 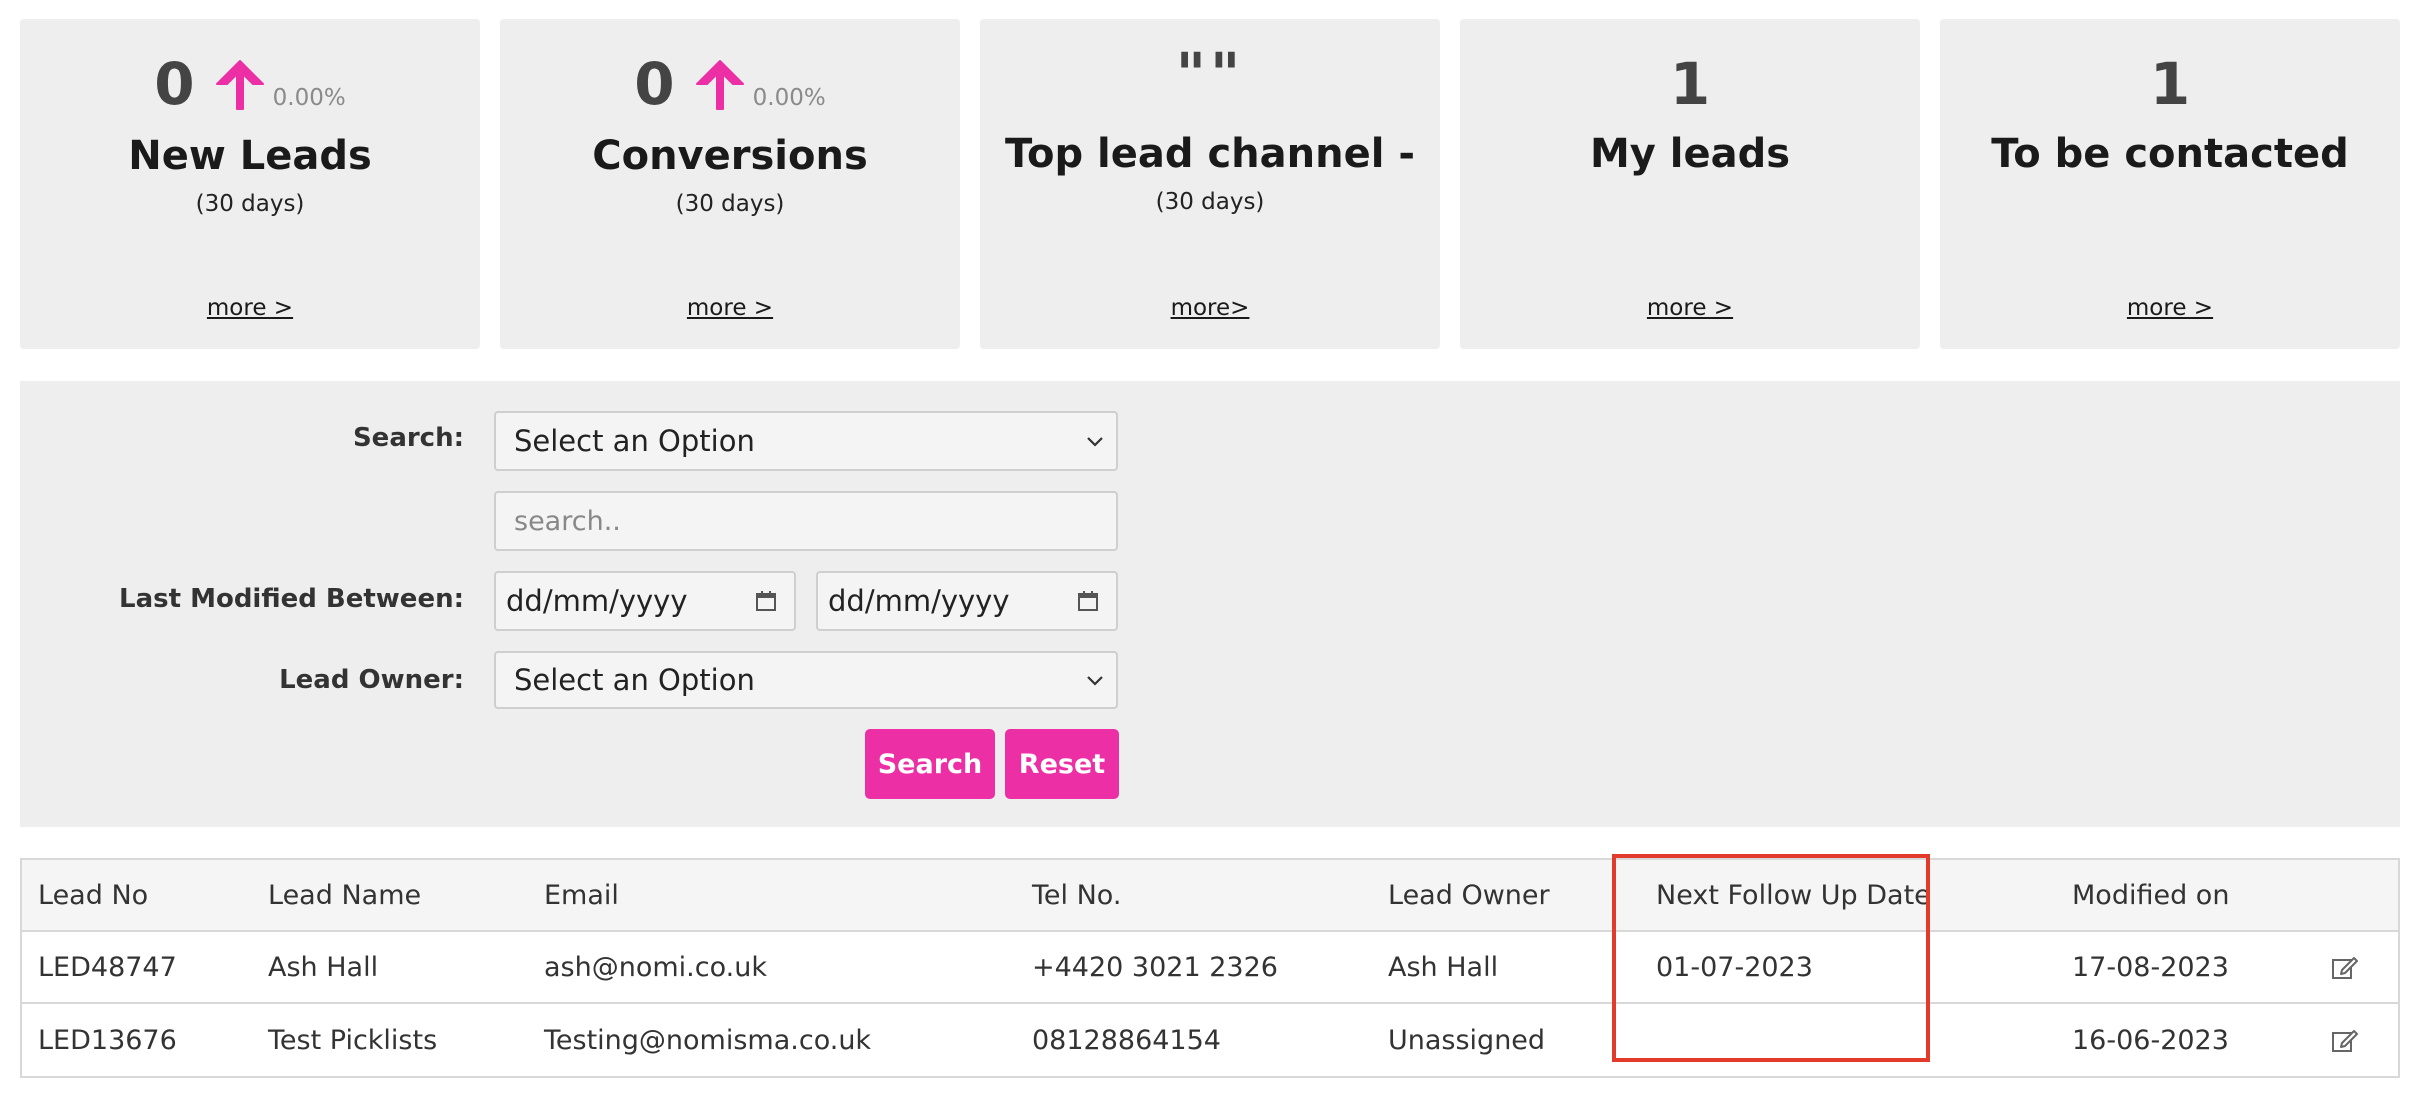 I want to click on search-field-select: Select an Option, so click(x=806, y=441).